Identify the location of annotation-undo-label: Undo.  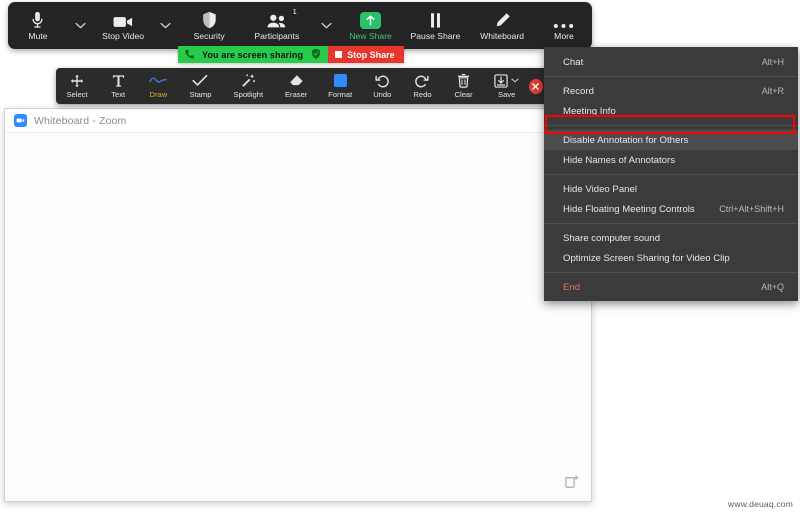
(382, 94).